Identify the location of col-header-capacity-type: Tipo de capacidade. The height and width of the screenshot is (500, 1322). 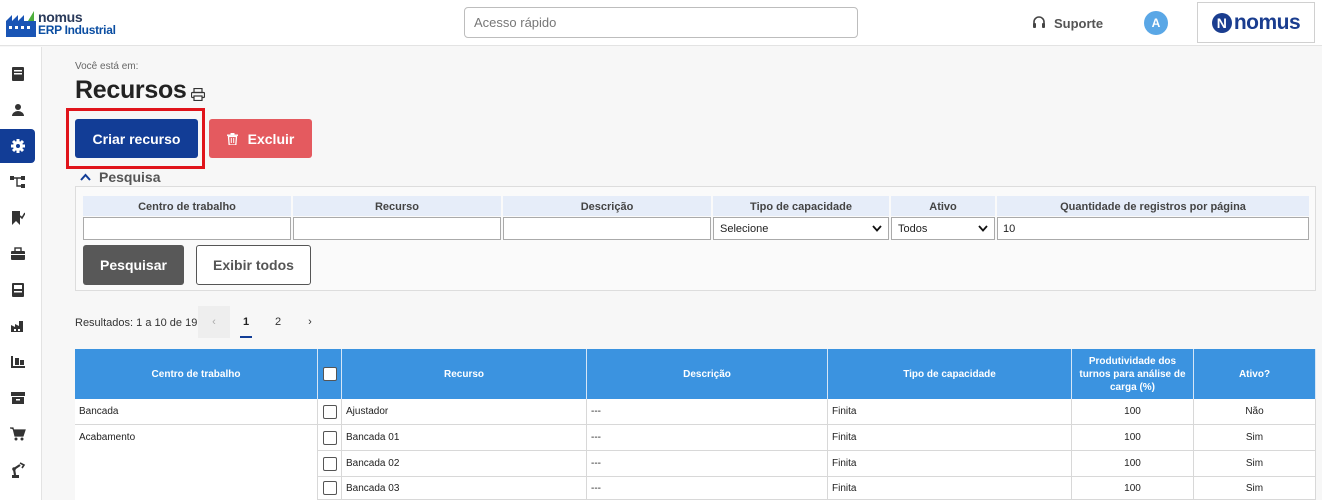
(950, 374).